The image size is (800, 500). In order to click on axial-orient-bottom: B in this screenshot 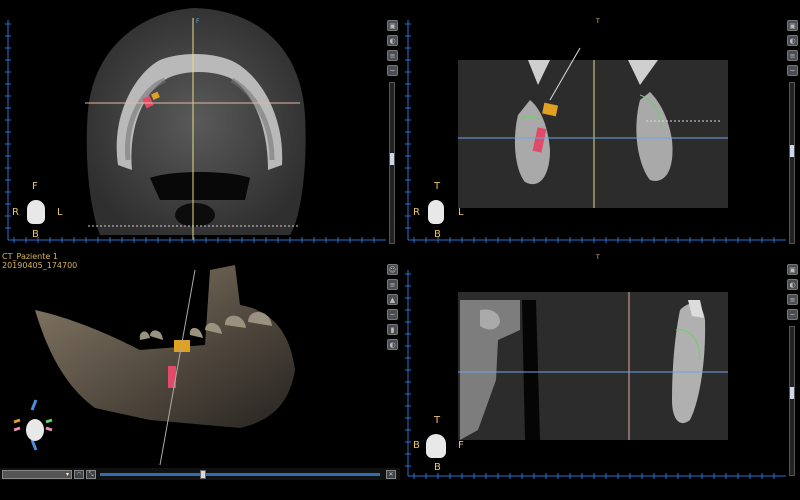, I will do `click(35, 234)`.